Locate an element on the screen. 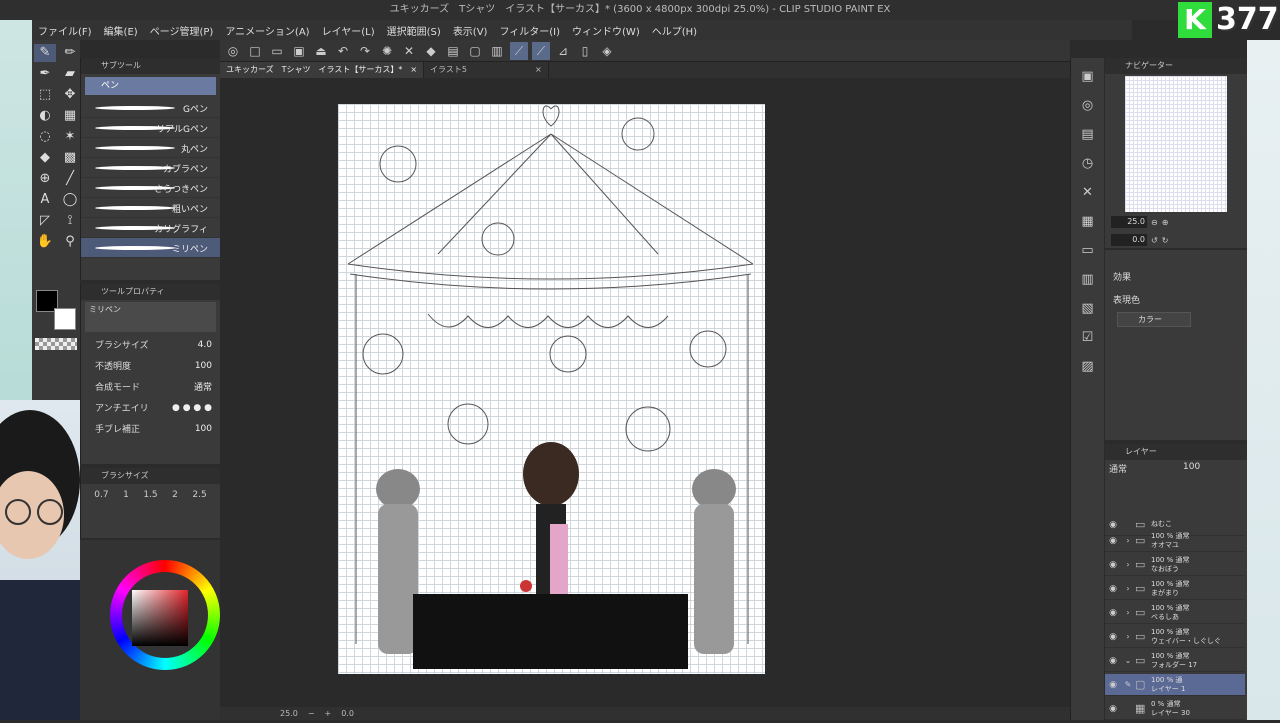  open-file-icon: ▭ is located at coordinates (277, 51).